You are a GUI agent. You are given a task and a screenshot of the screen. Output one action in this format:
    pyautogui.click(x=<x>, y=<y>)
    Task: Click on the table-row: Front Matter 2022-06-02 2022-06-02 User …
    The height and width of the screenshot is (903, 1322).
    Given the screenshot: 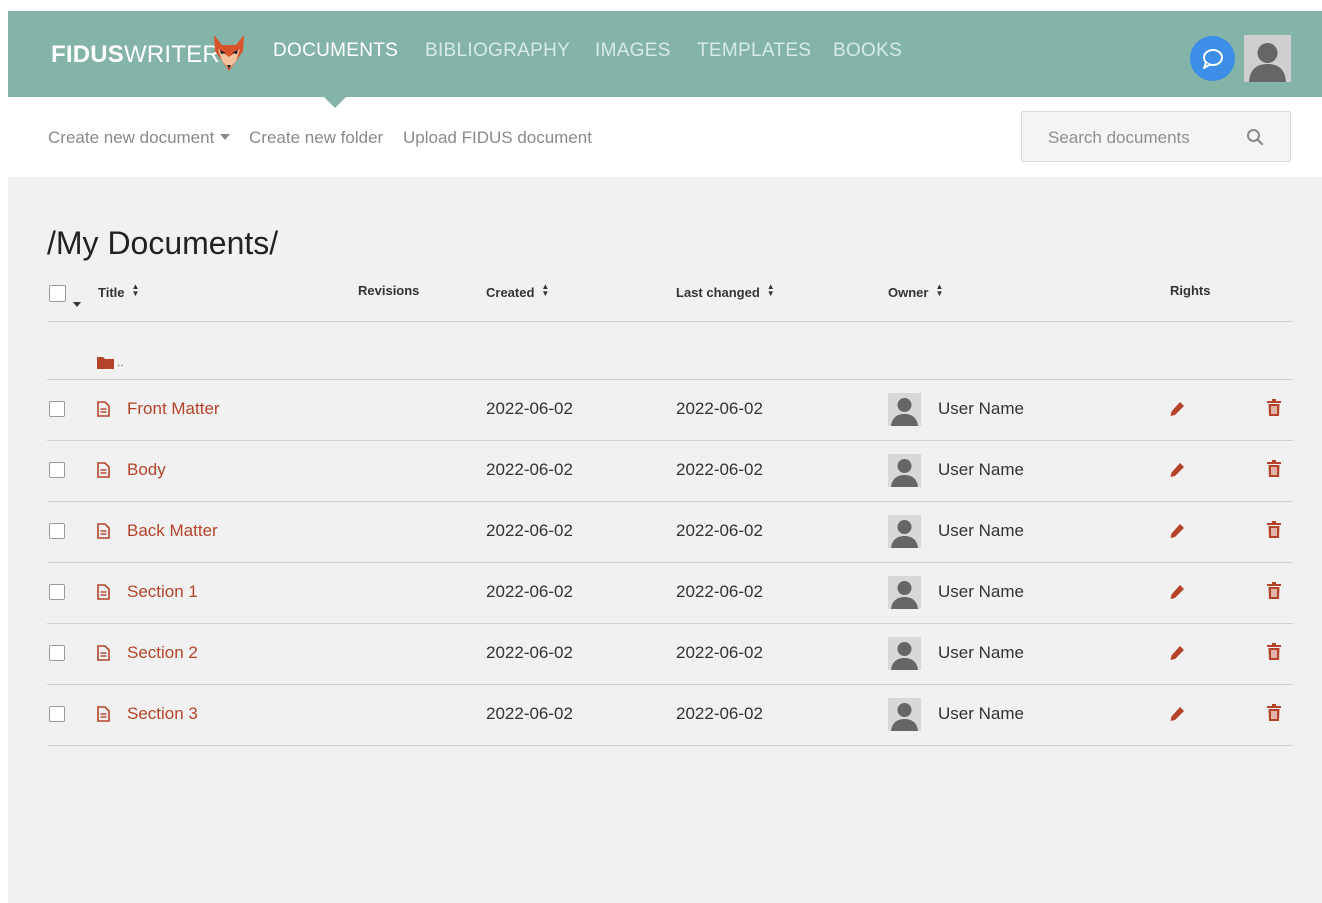 What is the action you would take?
    pyautogui.click(x=665, y=410)
    